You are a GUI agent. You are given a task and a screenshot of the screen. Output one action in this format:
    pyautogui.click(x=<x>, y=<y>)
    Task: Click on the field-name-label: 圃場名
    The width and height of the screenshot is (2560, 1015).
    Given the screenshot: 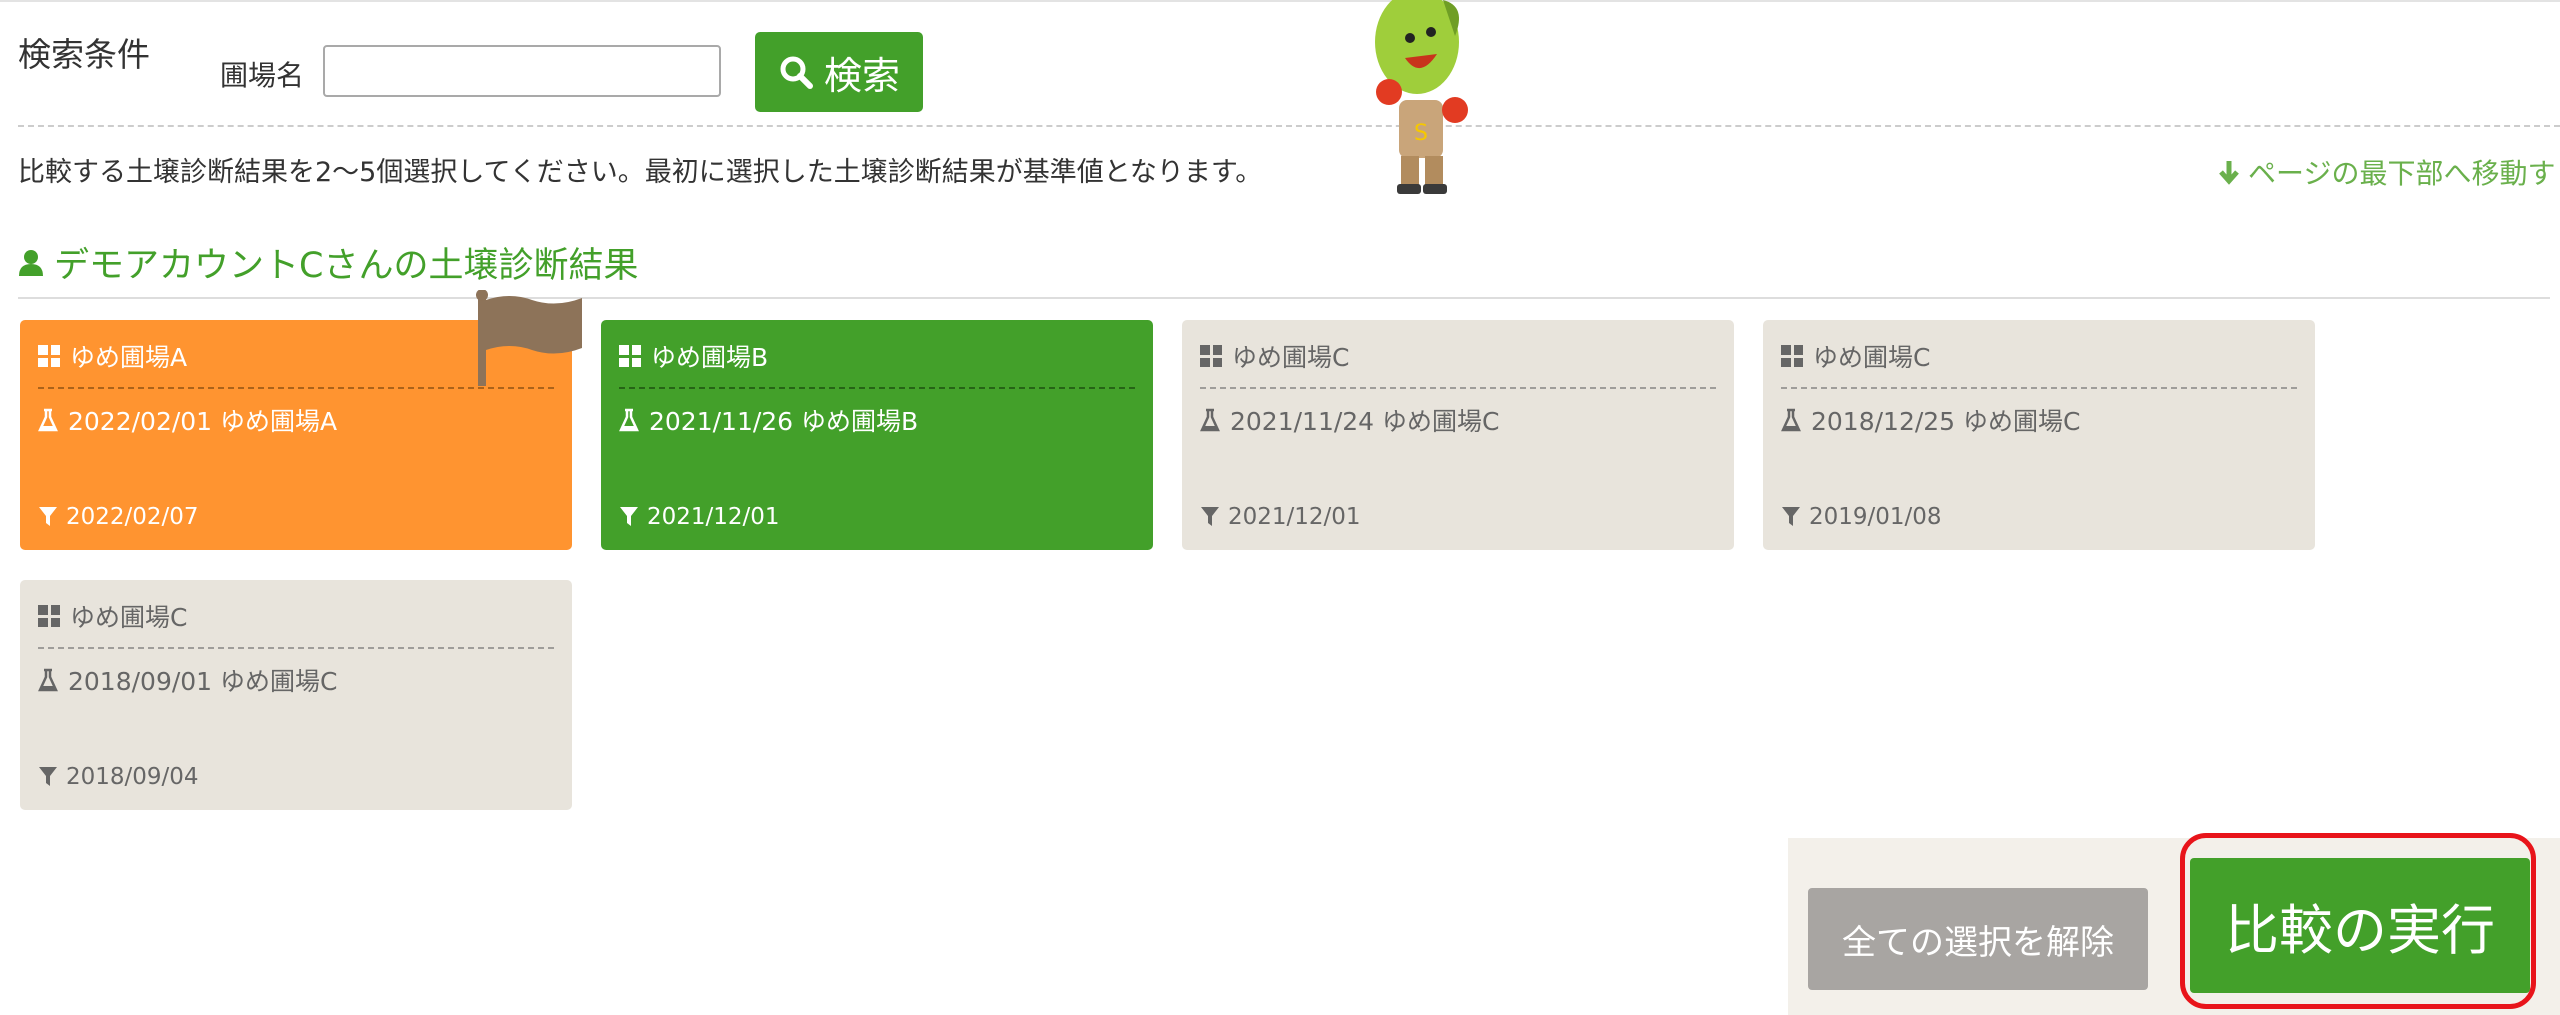 What is the action you would take?
    pyautogui.click(x=262, y=75)
    